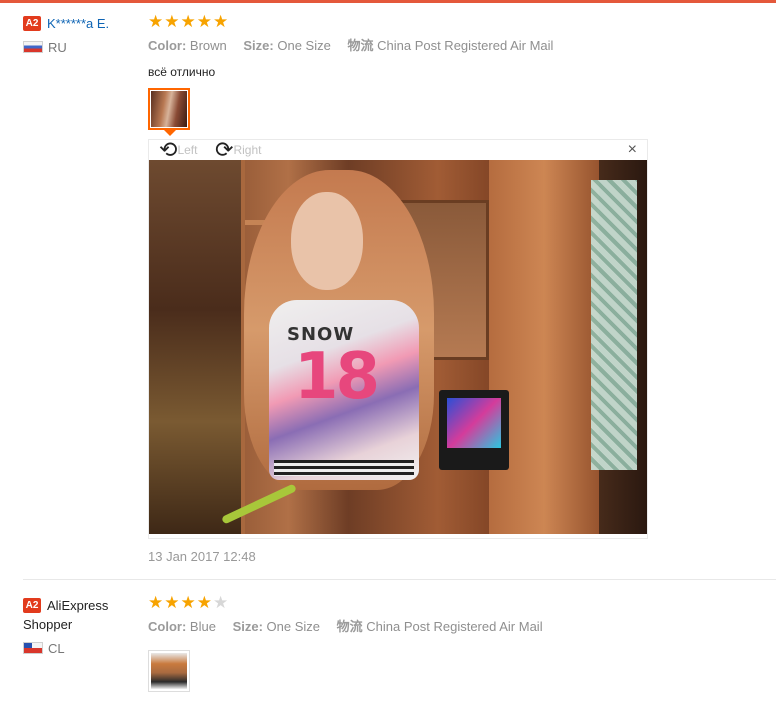  Describe the element at coordinates (202, 556) in the screenshot. I see `review-date: 13 Jan 2017 12:48` at that location.